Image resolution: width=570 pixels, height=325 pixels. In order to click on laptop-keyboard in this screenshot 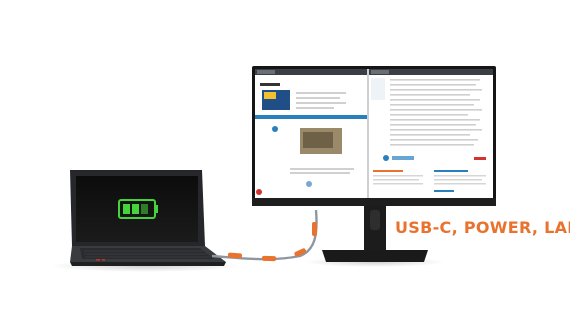, I will do `click(147, 253)`.